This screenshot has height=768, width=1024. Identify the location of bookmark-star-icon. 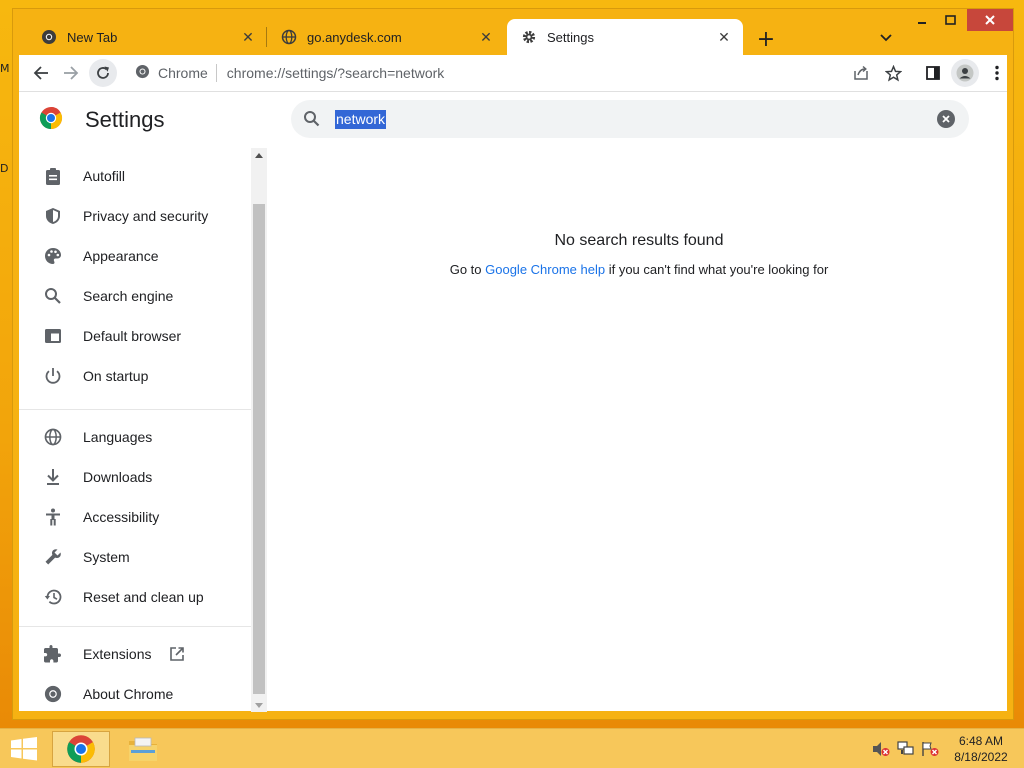
(893, 73).